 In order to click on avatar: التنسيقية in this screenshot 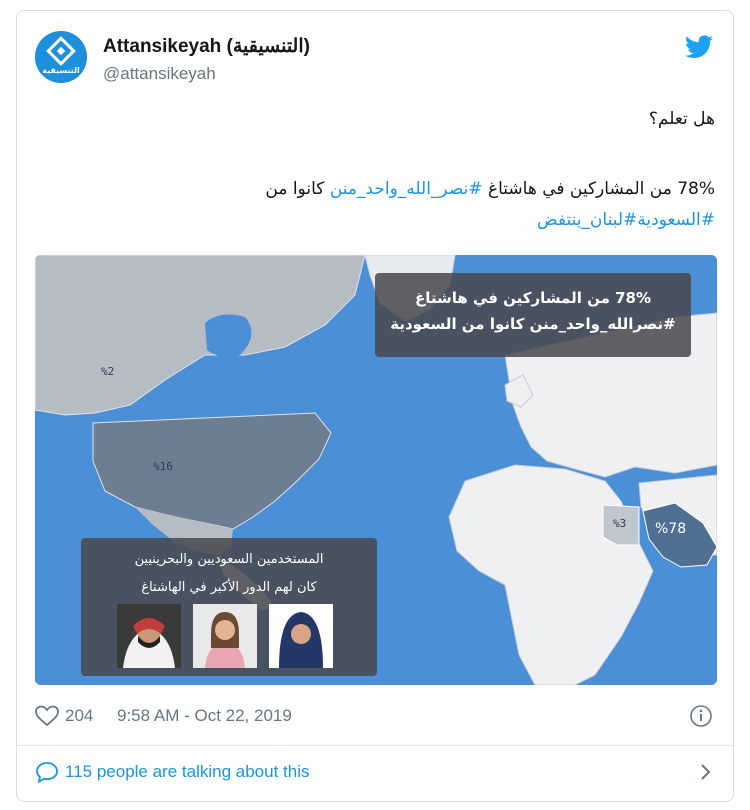, I will do `click(61, 57)`.